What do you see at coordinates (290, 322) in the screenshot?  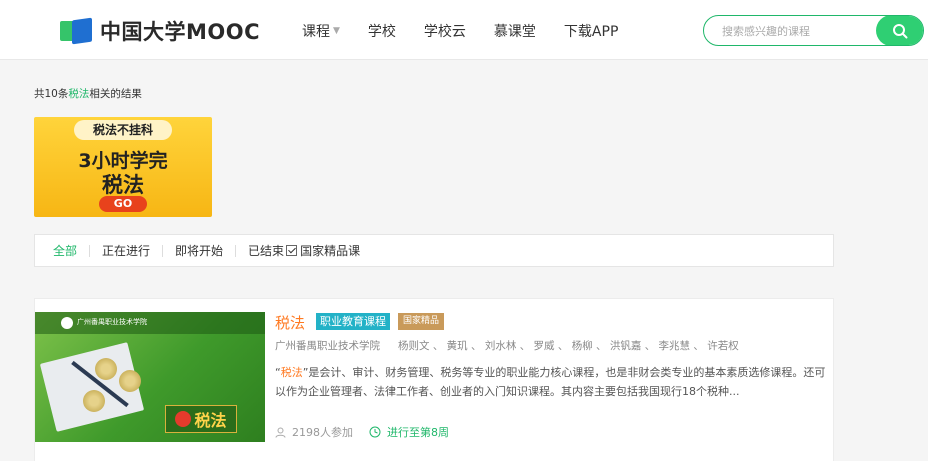 I see `course-title: 税法` at bounding box center [290, 322].